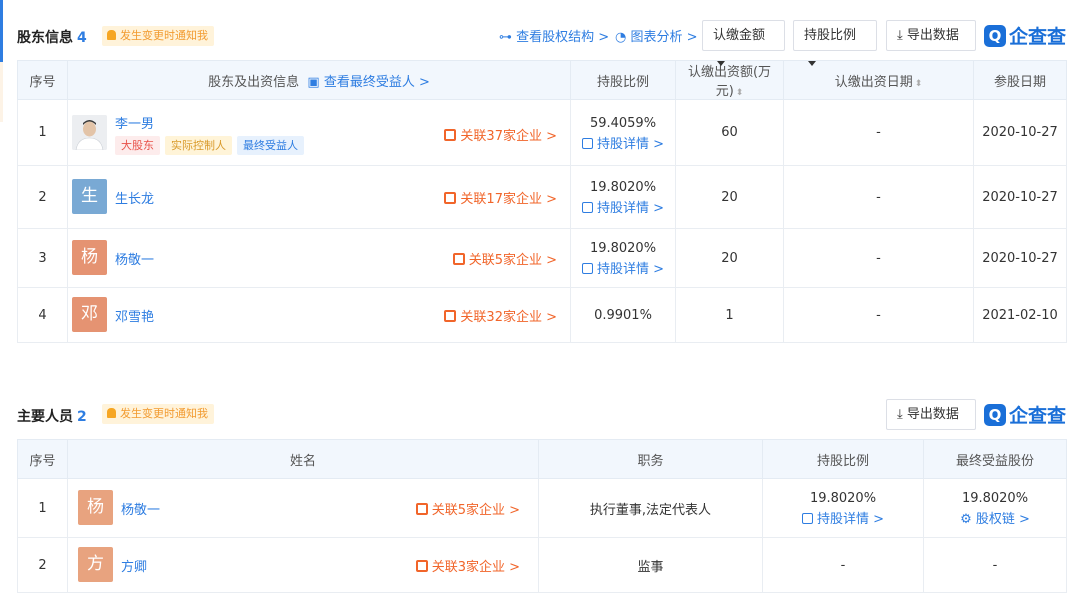 The width and height of the screenshot is (1080, 612). I want to click on shareholder-name-link: 邓雪艳, so click(134, 315).